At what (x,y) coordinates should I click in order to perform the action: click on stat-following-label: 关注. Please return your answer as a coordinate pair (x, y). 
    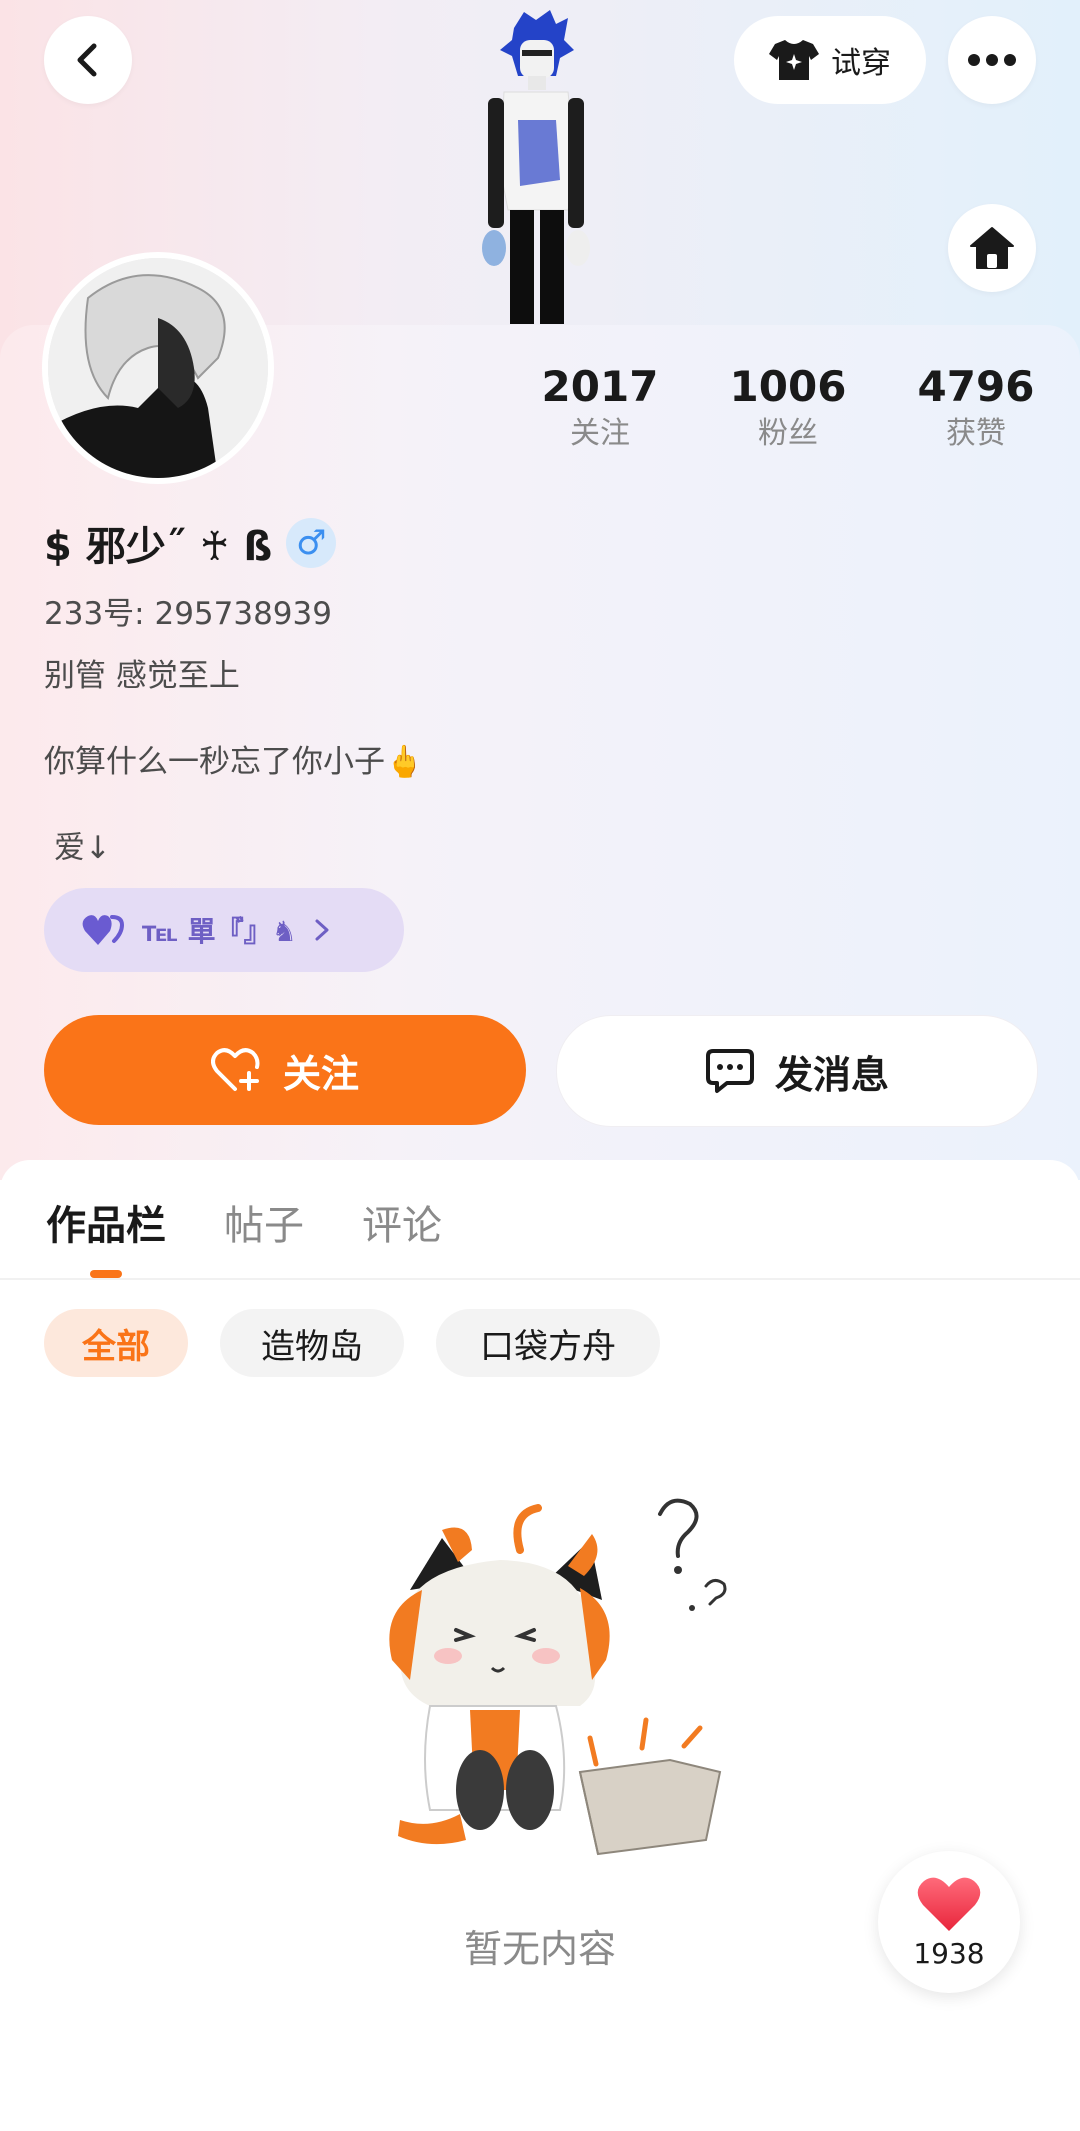
    Looking at the image, I should click on (600, 433).